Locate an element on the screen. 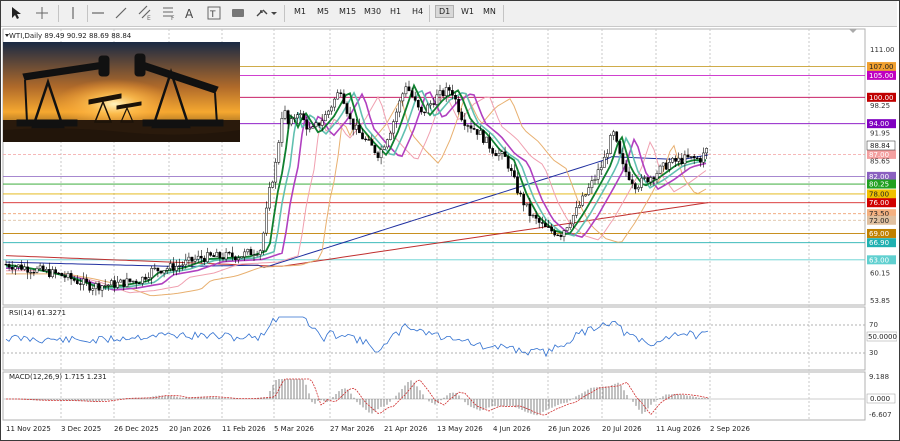 This screenshot has width=900, height=441. arrows-icon is located at coordinates (266, 13).